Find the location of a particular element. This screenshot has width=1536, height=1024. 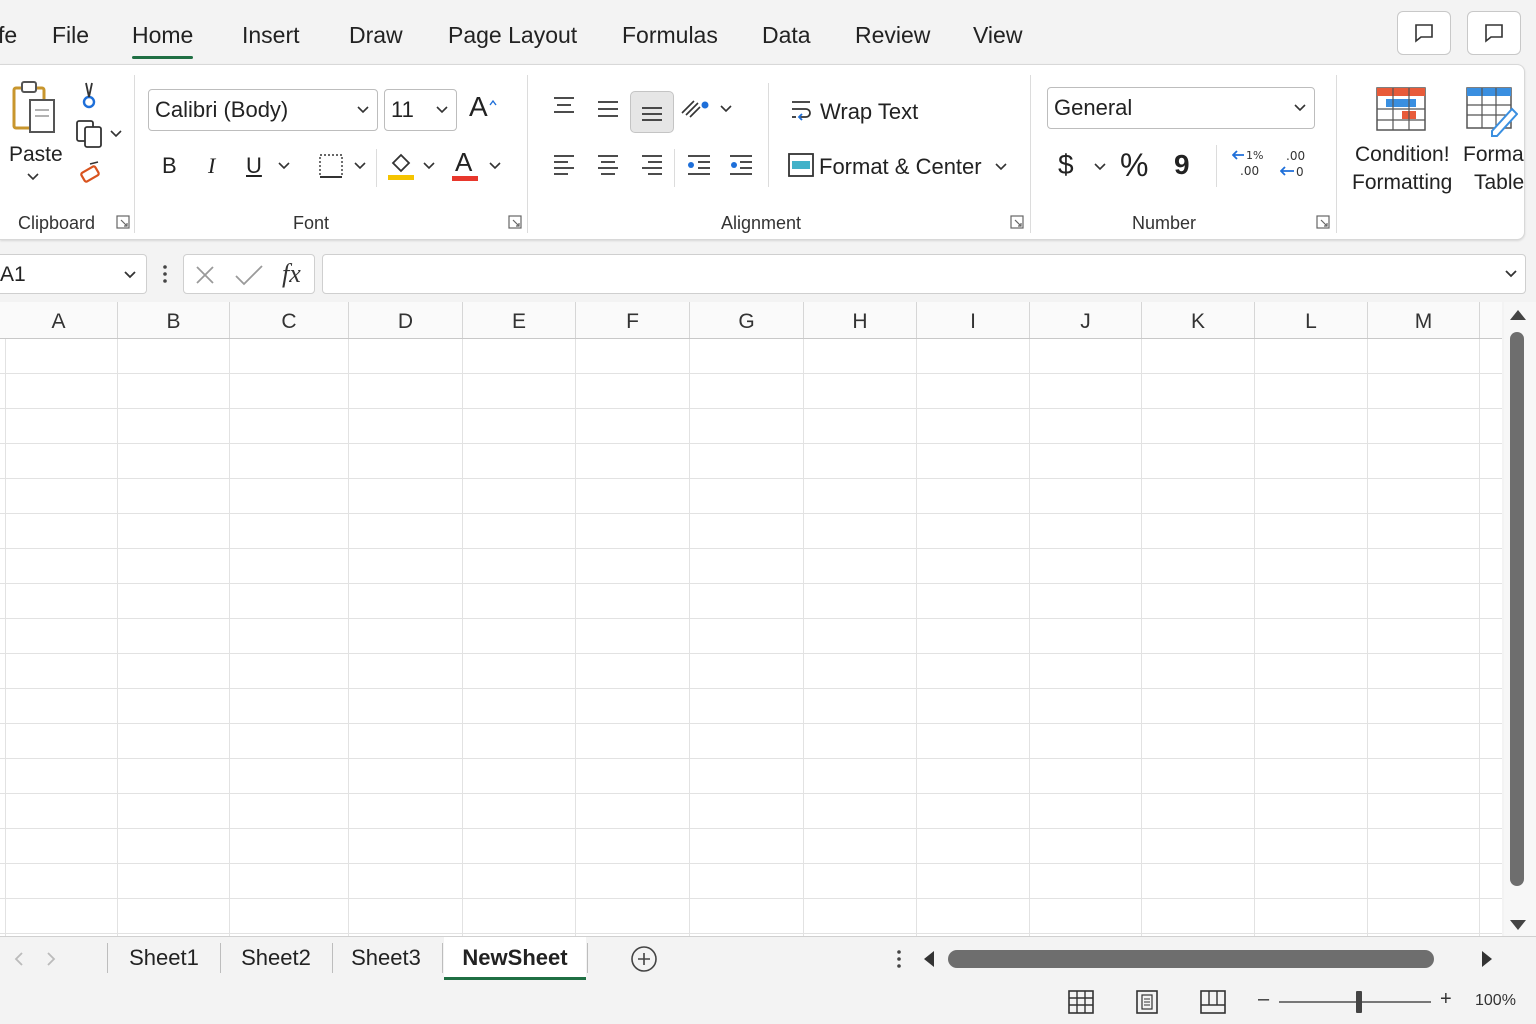

italic-button: I is located at coordinates (211, 166).